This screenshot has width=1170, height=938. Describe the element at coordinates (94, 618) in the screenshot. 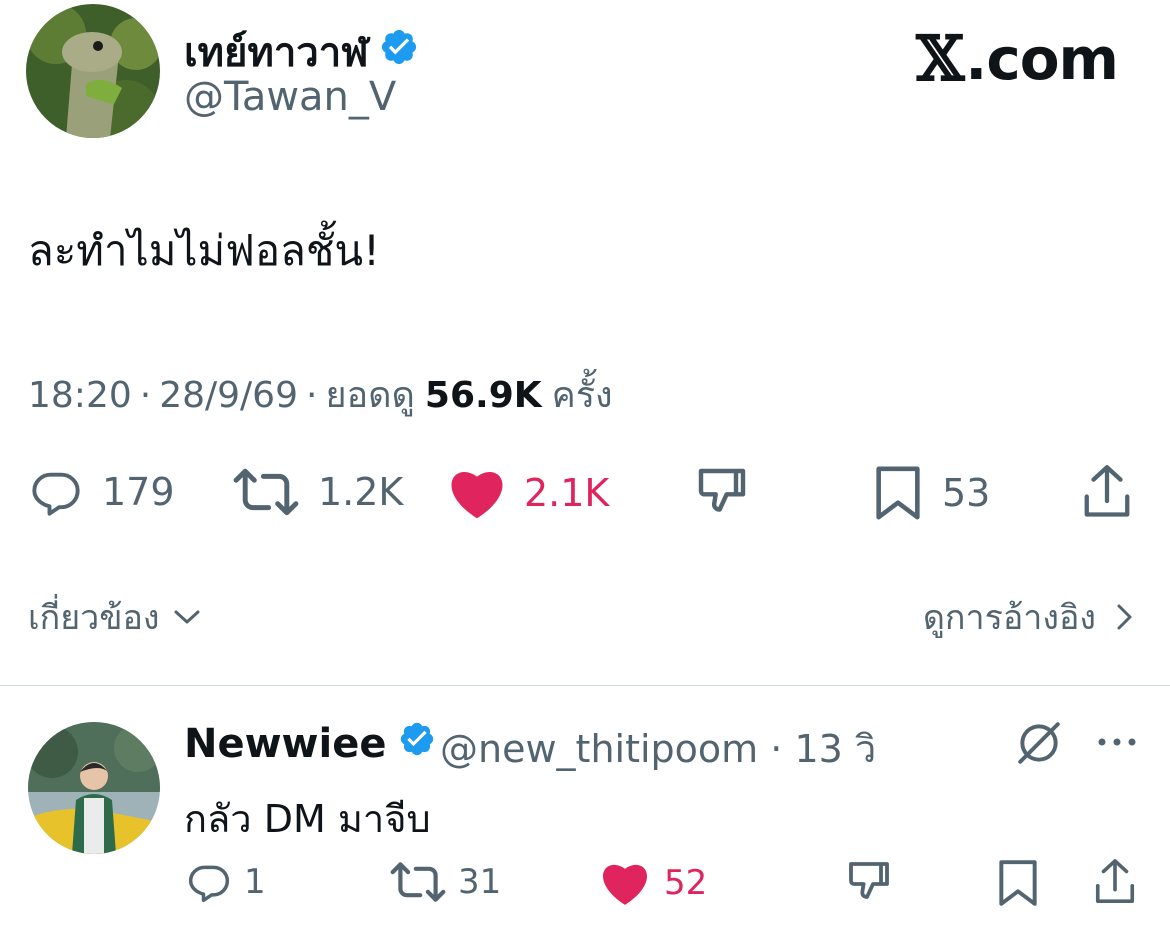

I see `related-label: เกี่ยวข้อง` at that location.